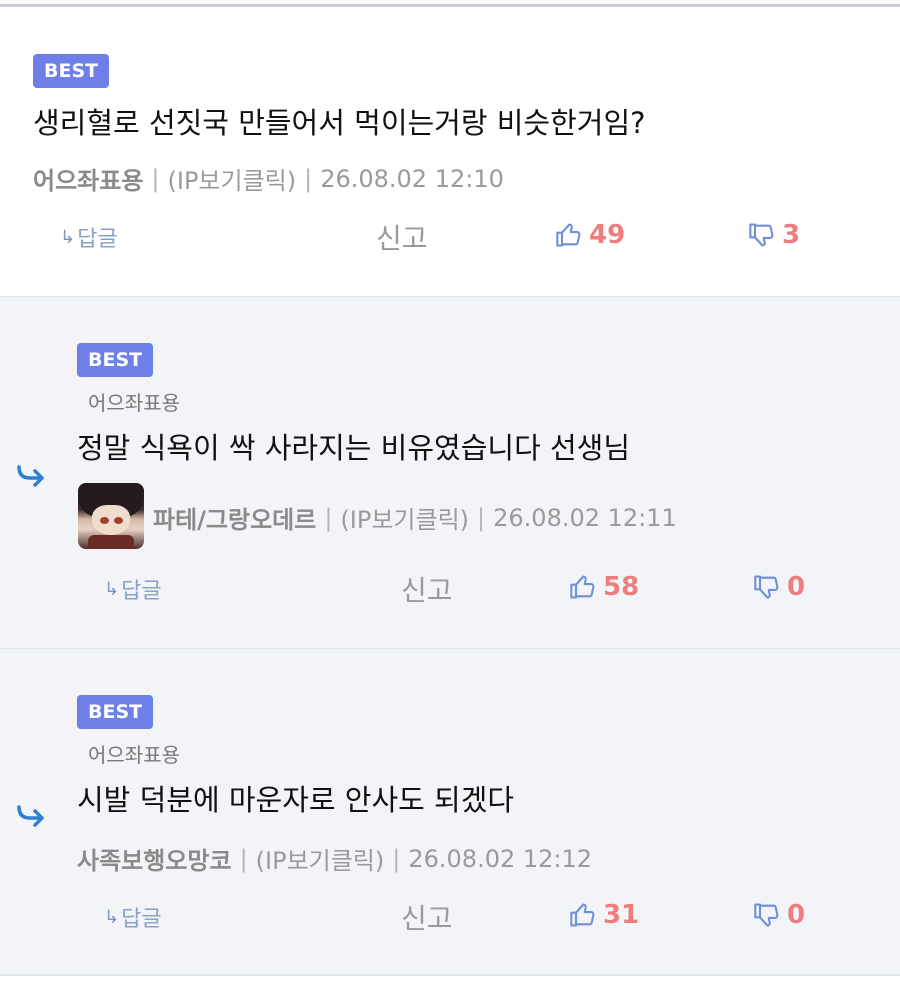 This screenshot has width=900, height=984. I want to click on like-count: 49, so click(607, 235).